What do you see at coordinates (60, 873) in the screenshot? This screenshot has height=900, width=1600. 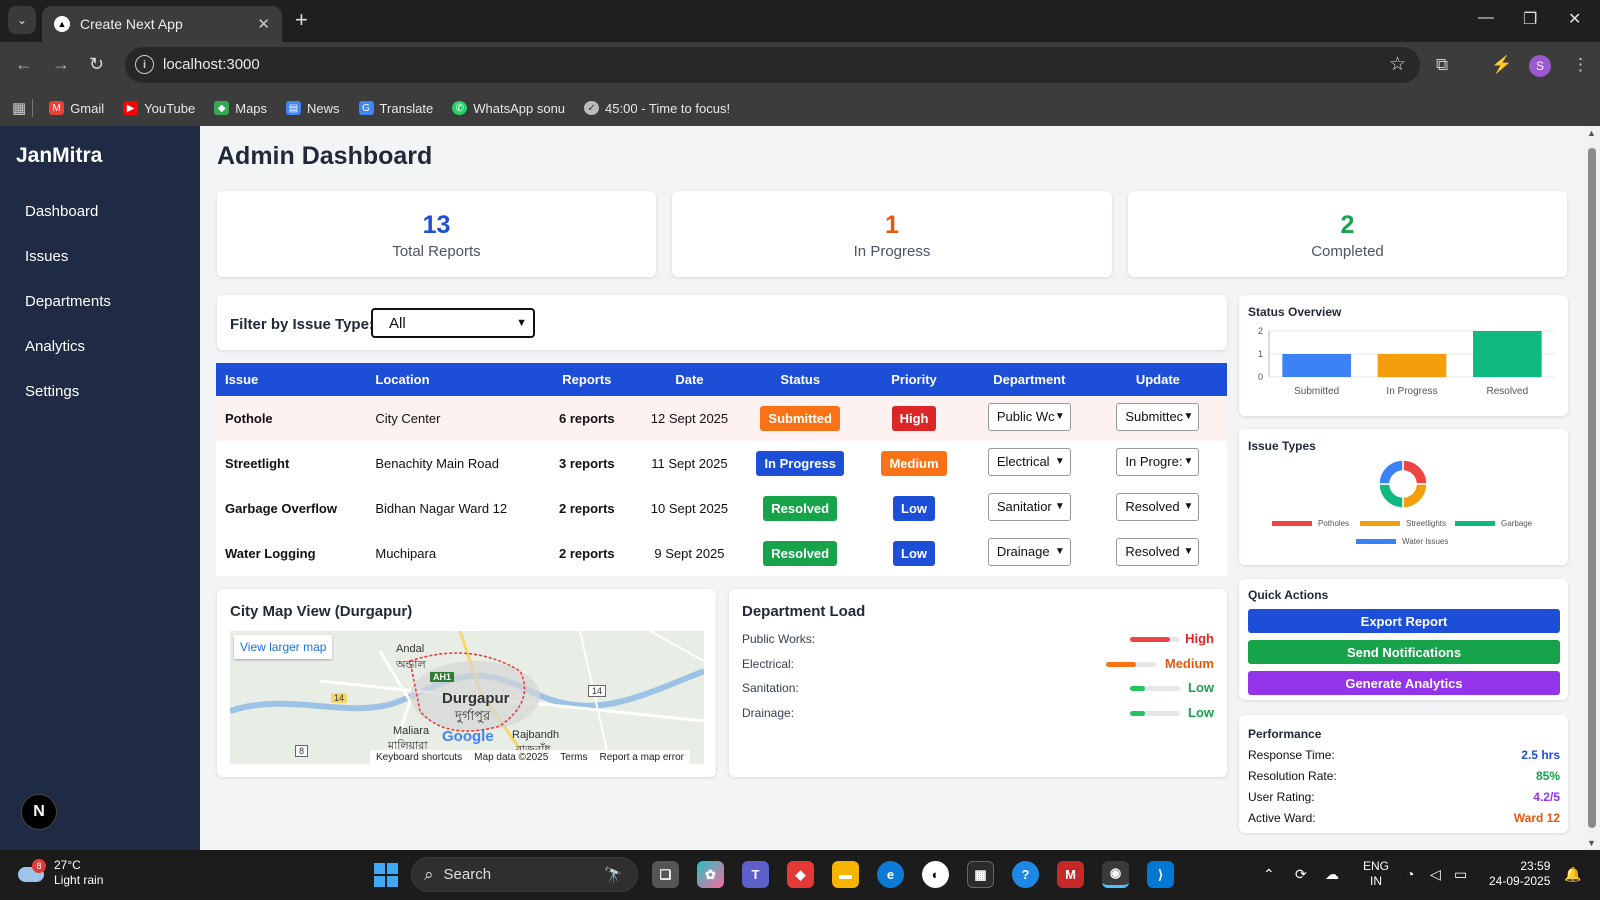 I see `weather-widget: 8 27°C Light rain` at bounding box center [60, 873].